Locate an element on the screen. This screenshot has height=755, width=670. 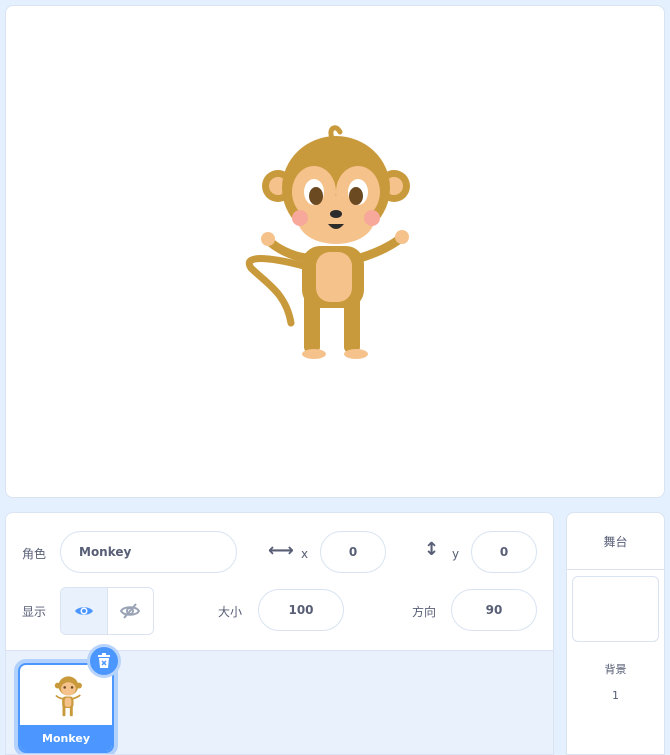
monkey-sprite is located at coordinates (328, 243).